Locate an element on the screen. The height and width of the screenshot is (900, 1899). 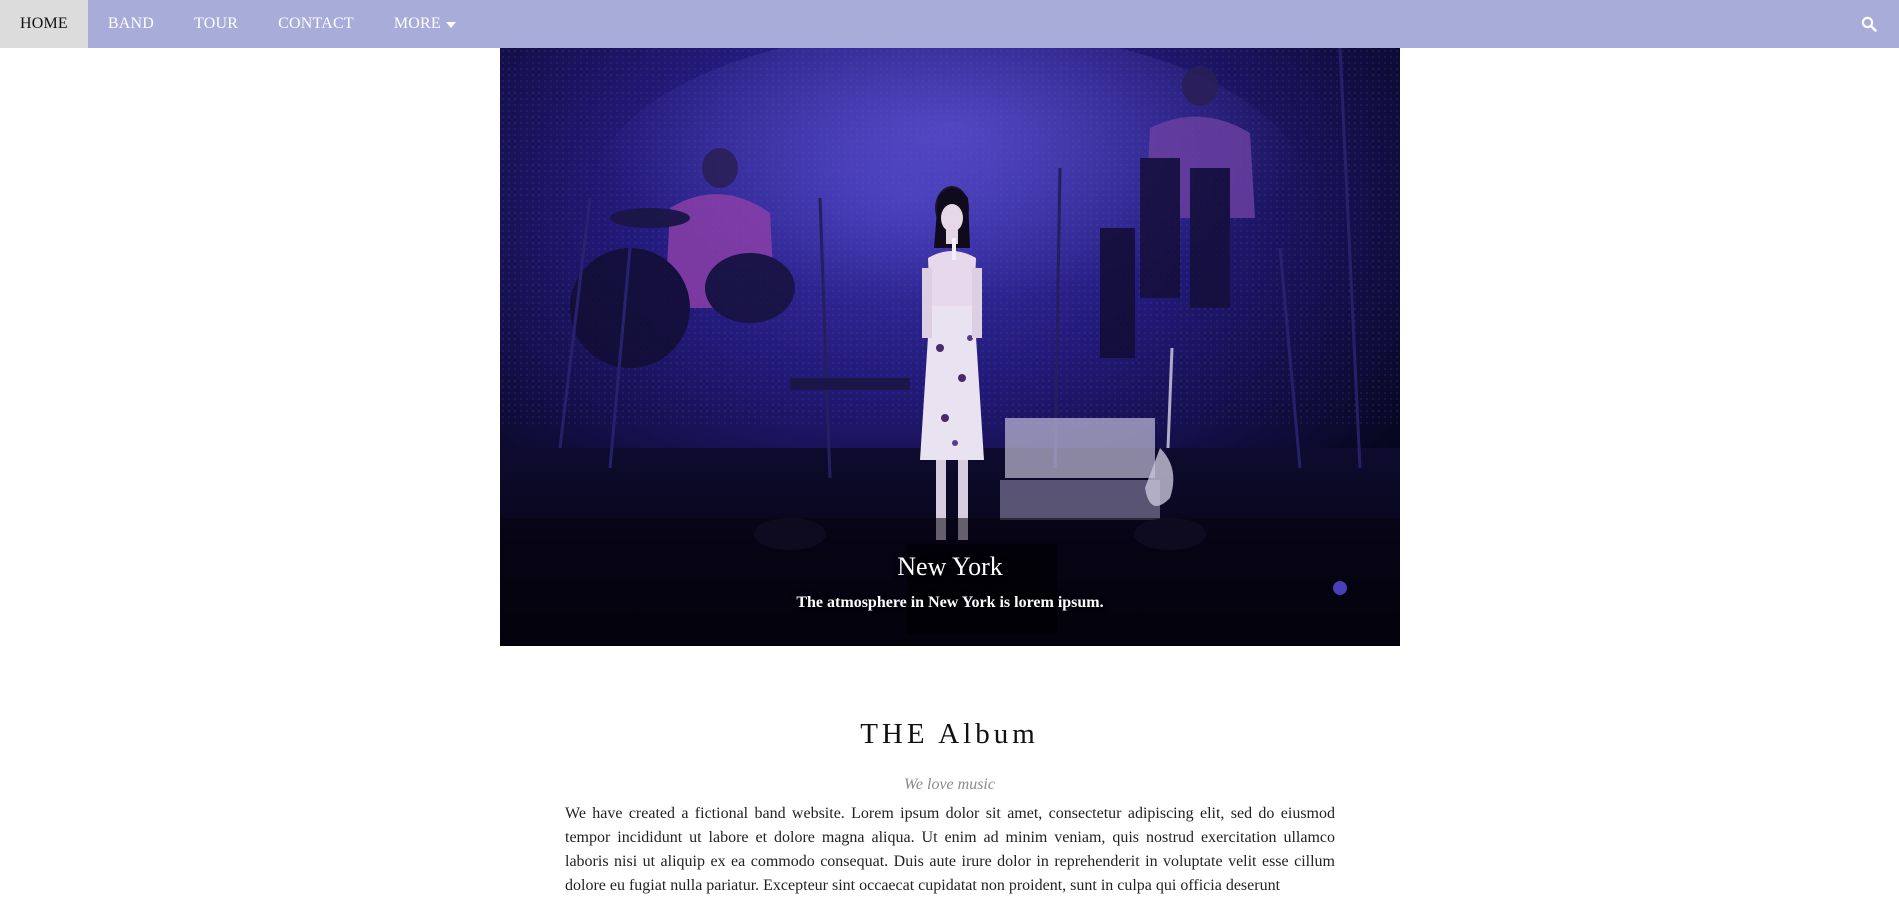
nav-more-label: MORE is located at coordinates (417, 23).